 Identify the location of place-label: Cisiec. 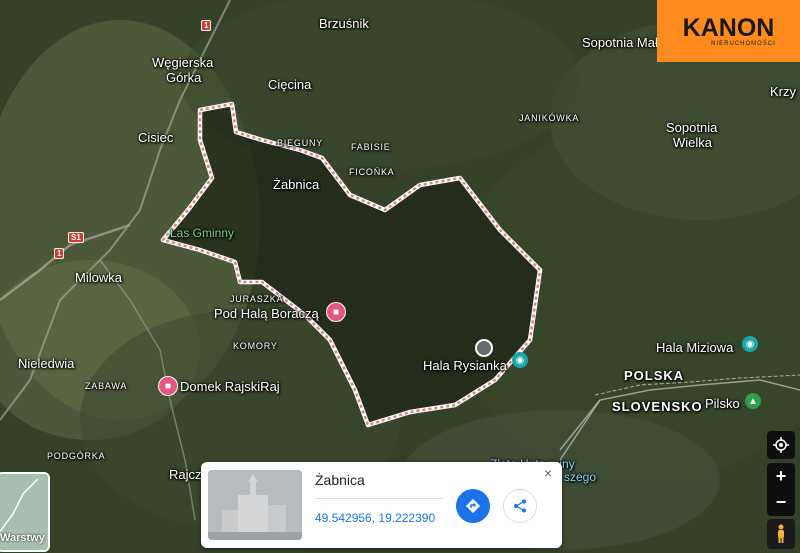
(155, 137).